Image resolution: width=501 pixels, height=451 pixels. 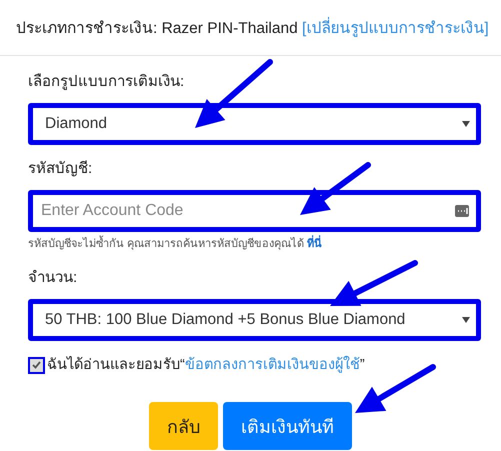 What do you see at coordinates (287, 426) in the screenshot?
I see `top-up-button: เติมเงินทันที` at bounding box center [287, 426].